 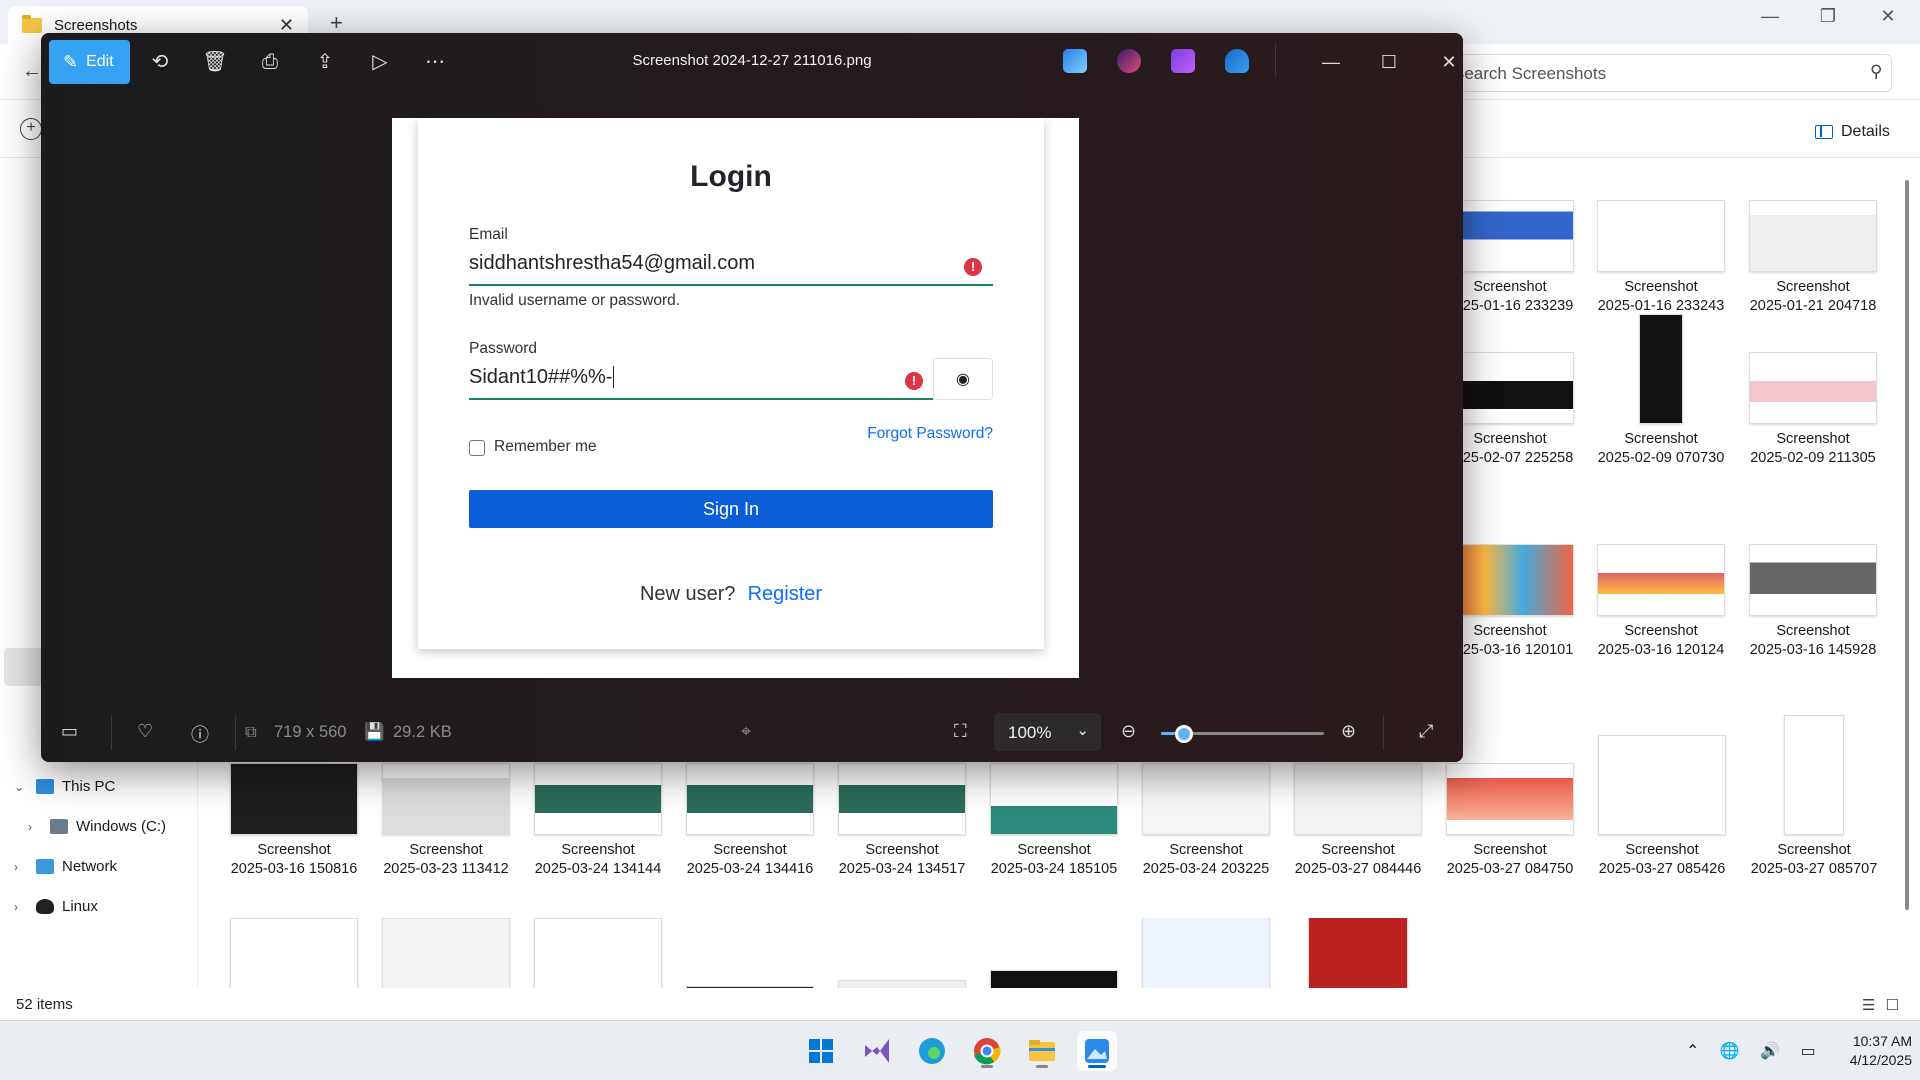 What do you see at coordinates (215, 62) in the screenshot?
I see `delete-icon: 🗑` at bounding box center [215, 62].